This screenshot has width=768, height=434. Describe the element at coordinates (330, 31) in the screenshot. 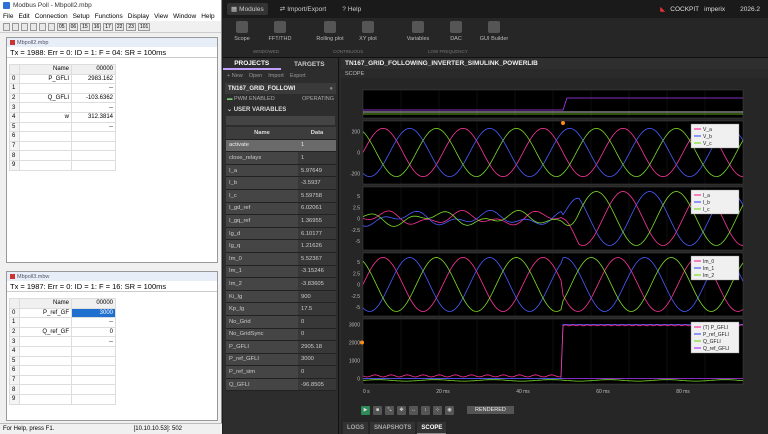

I see `module-rolling-plot: Rolling plot` at that location.